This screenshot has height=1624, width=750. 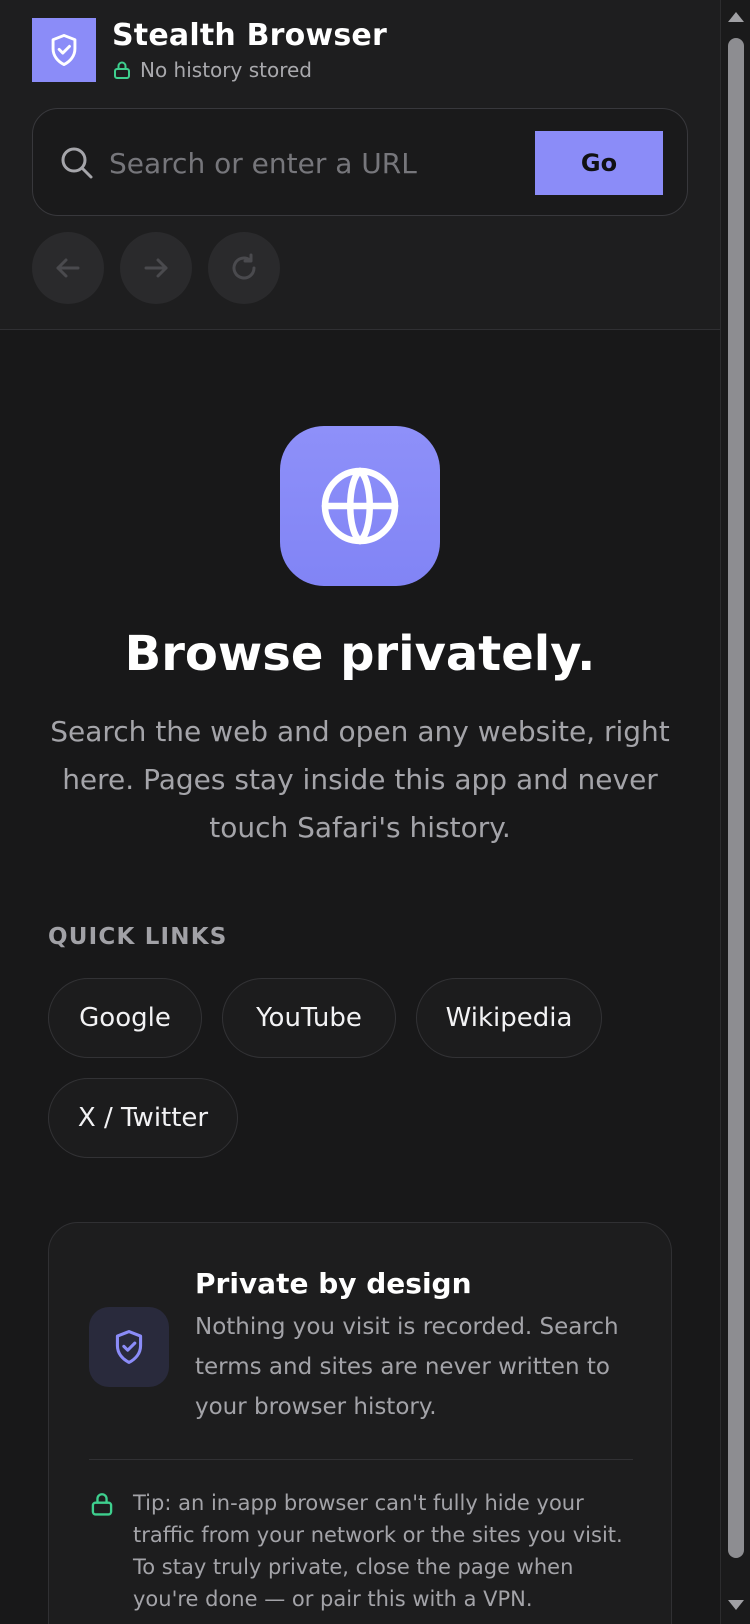 What do you see at coordinates (333, 1283) in the screenshot?
I see `card-title: Private by design` at bounding box center [333, 1283].